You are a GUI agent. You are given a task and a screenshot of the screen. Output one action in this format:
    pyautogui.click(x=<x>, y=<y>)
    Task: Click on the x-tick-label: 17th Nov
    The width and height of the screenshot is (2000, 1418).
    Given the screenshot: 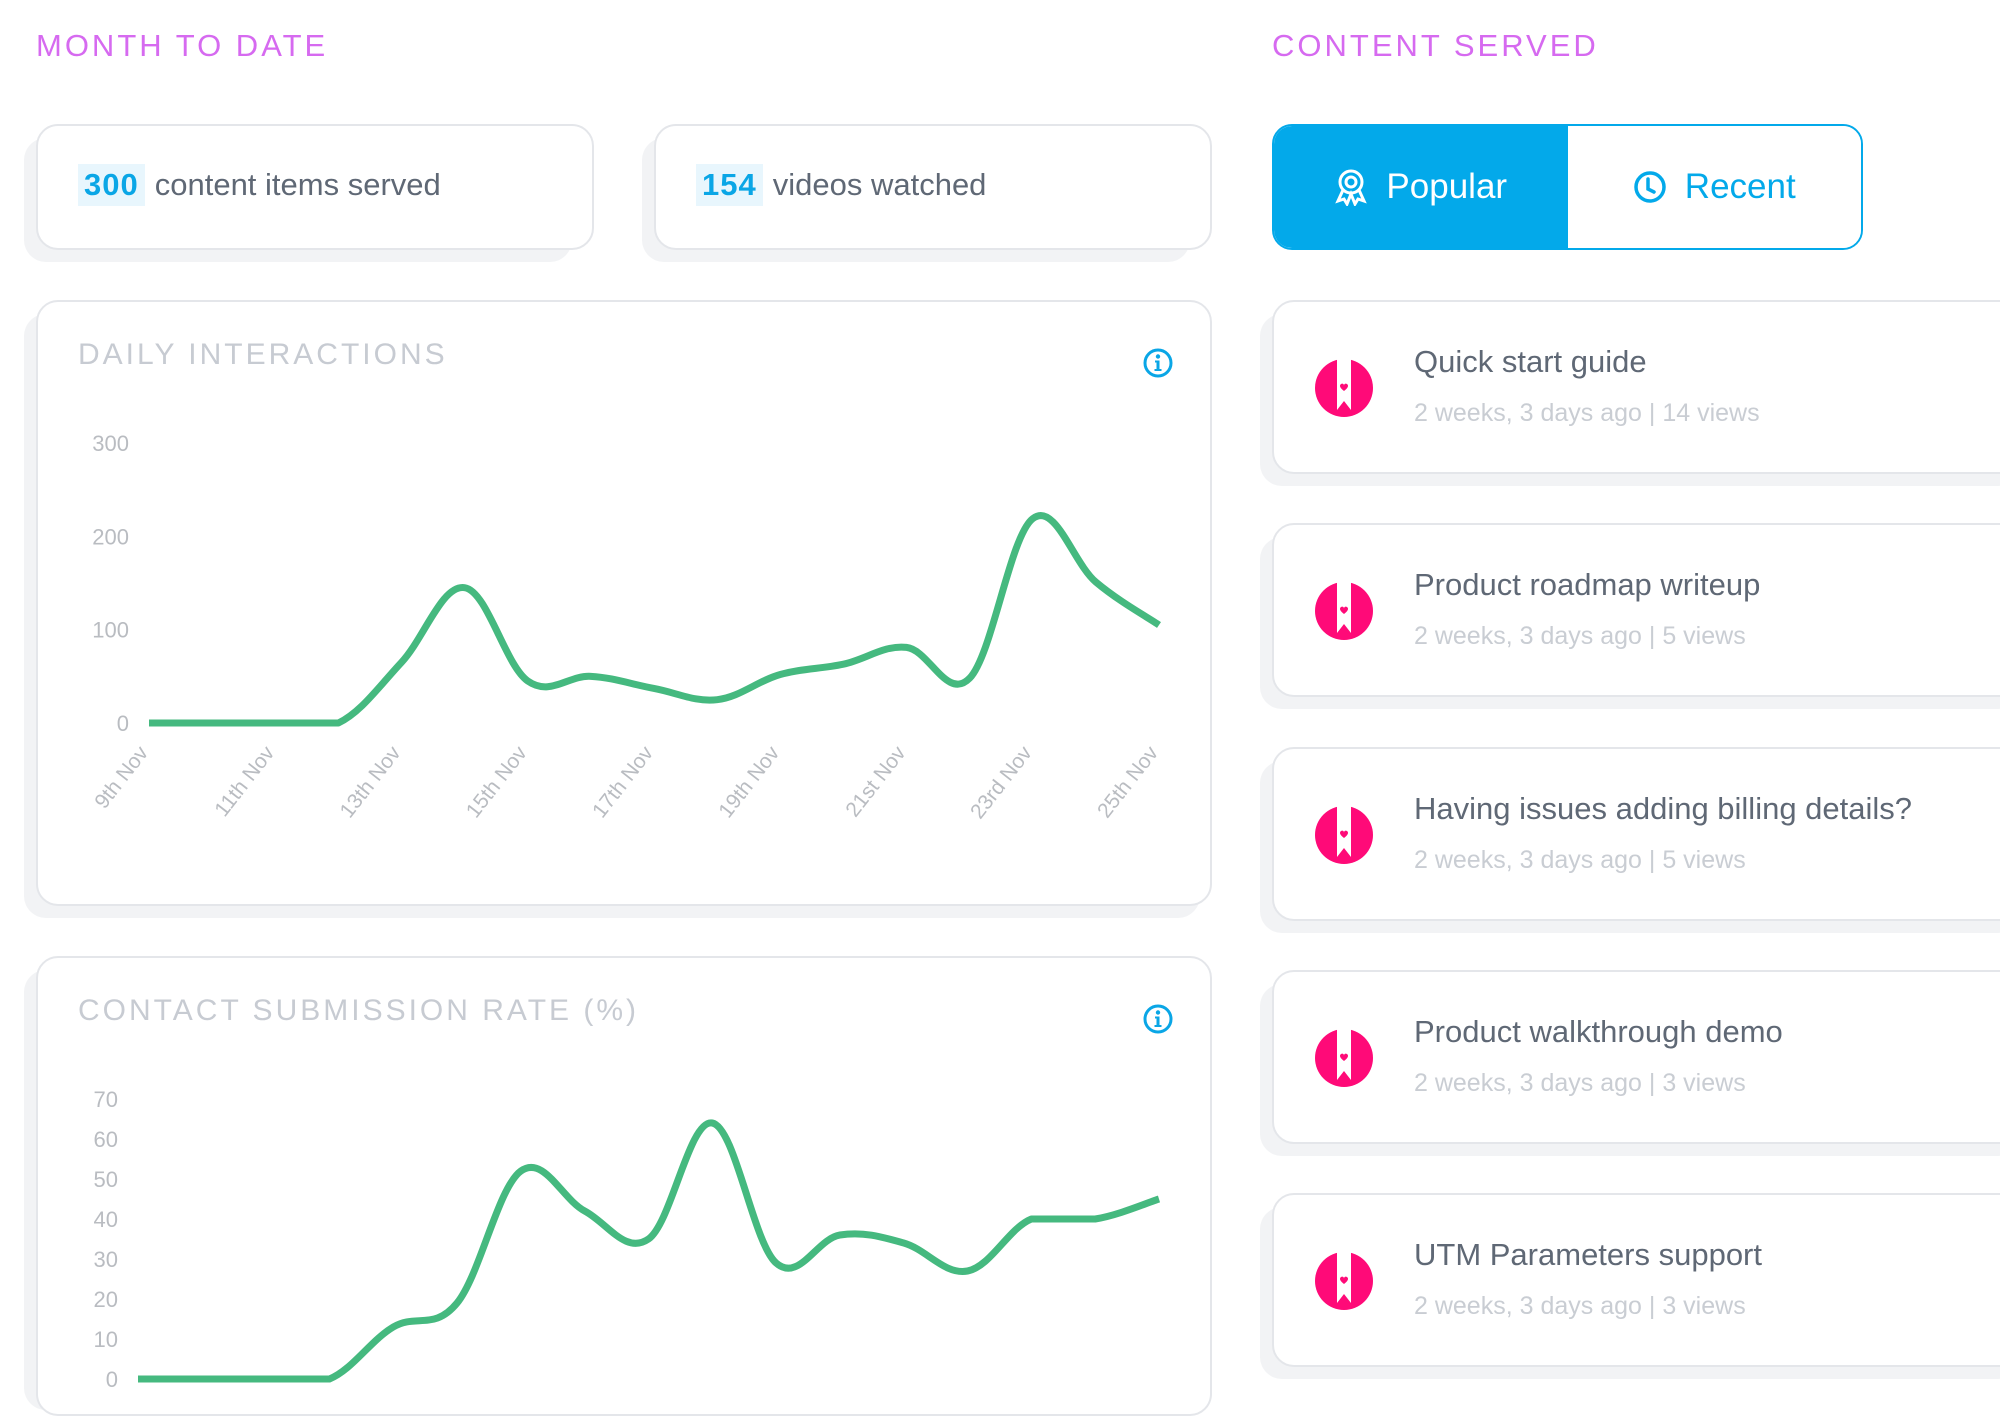 What is the action you would take?
    pyautogui.click(x=623, y=782)
    